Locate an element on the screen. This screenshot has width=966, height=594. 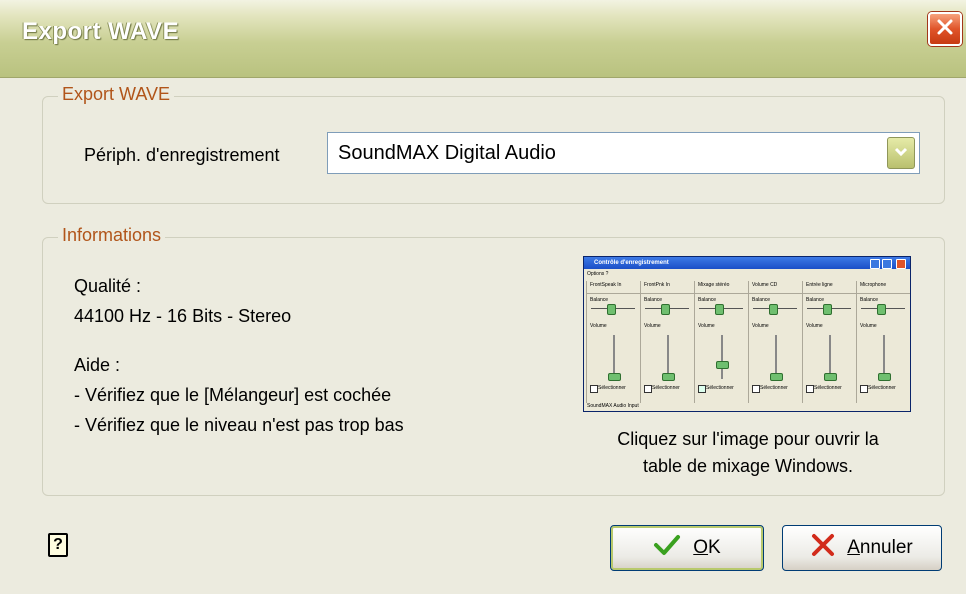
thumbnail-close-icon is located at coordinates (901, 264).